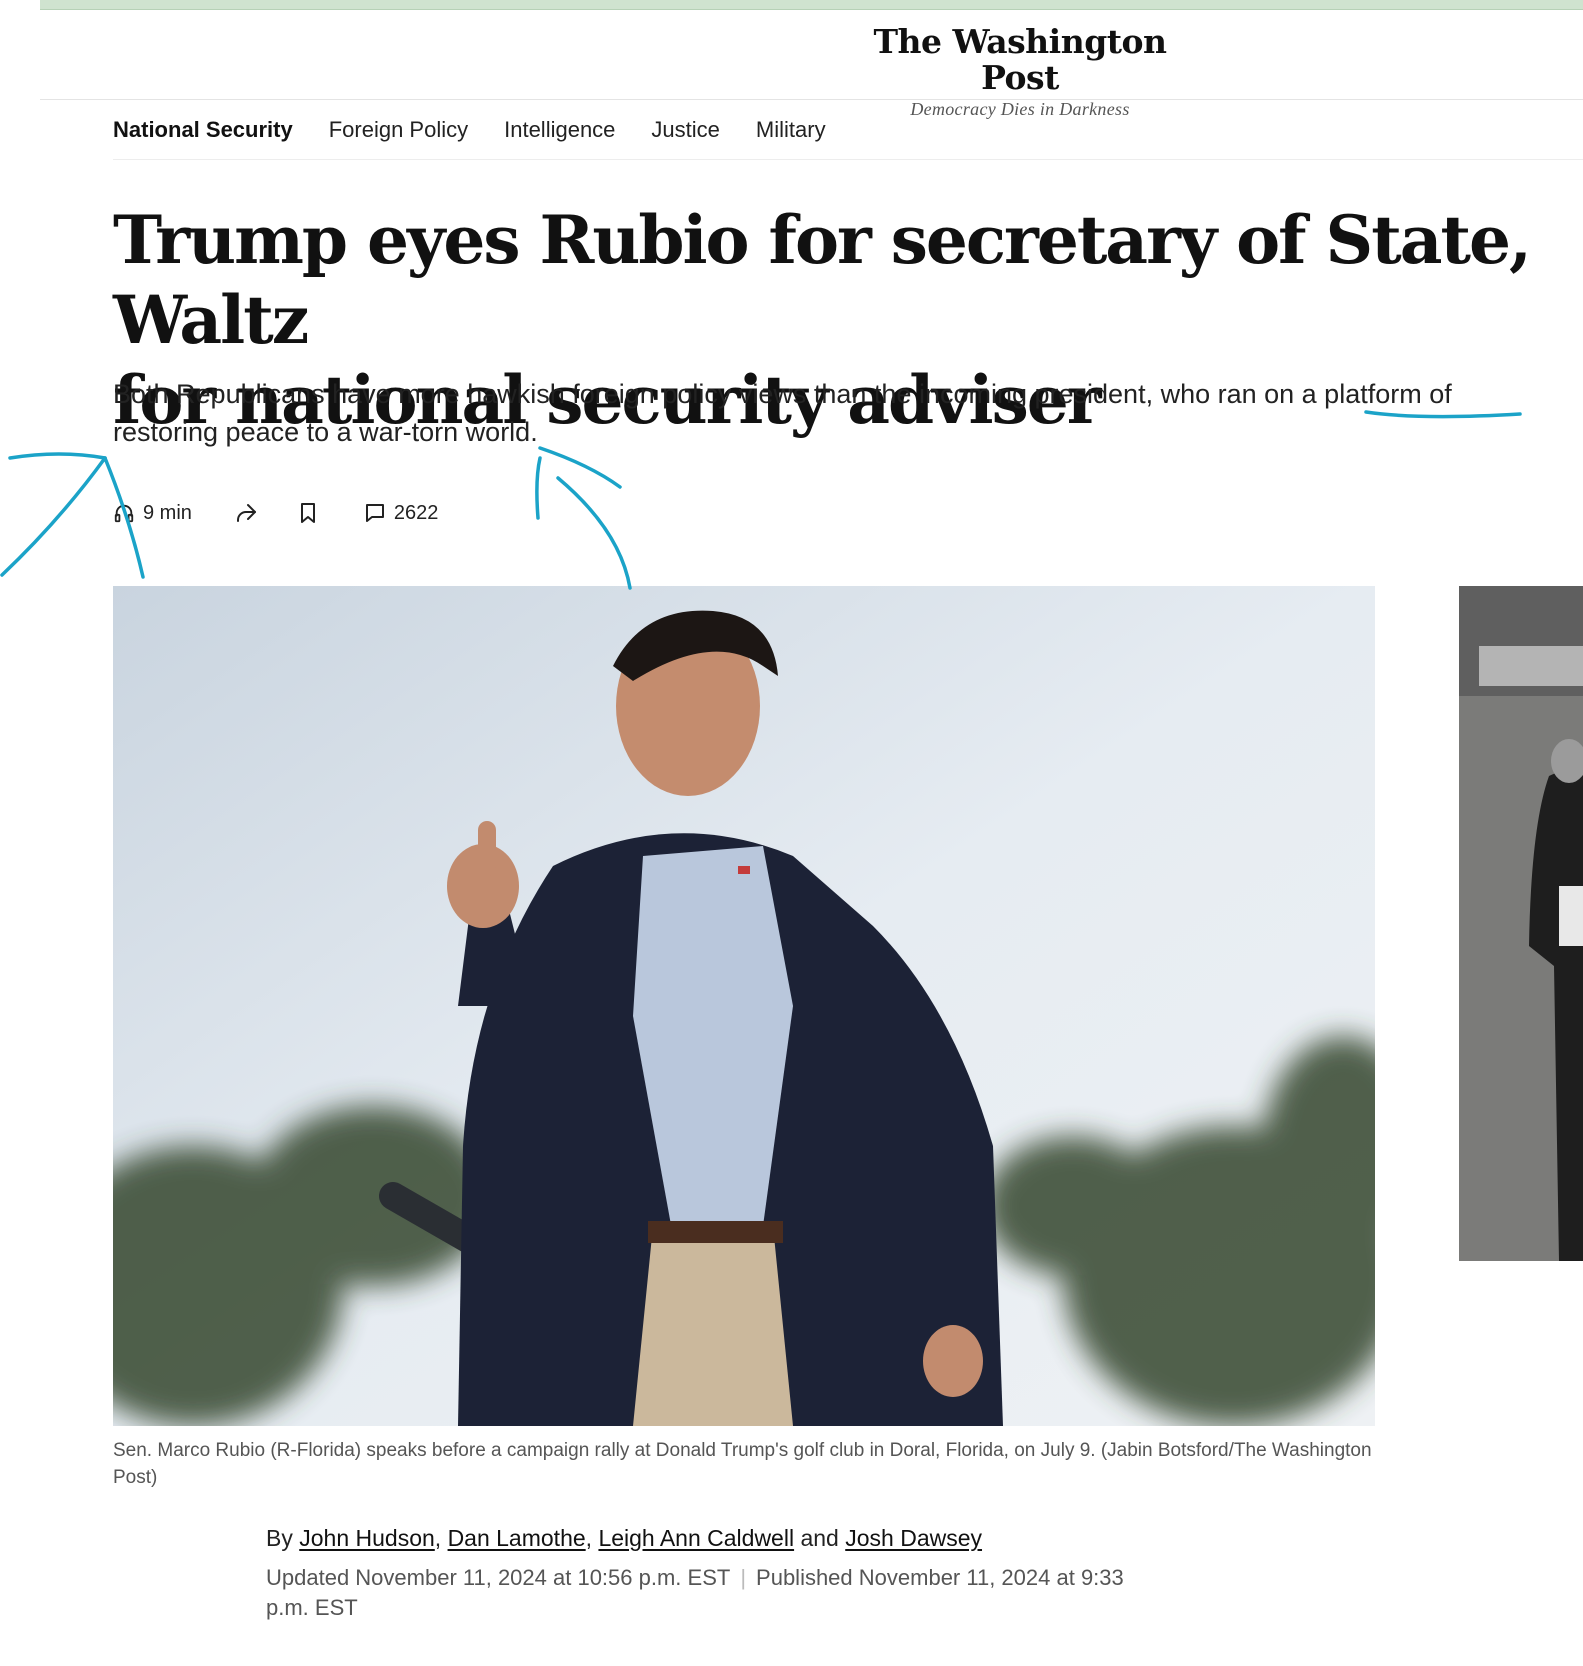 The image size is (1583, 1666). I want to click on byline-and: and, so click(819, 1538).